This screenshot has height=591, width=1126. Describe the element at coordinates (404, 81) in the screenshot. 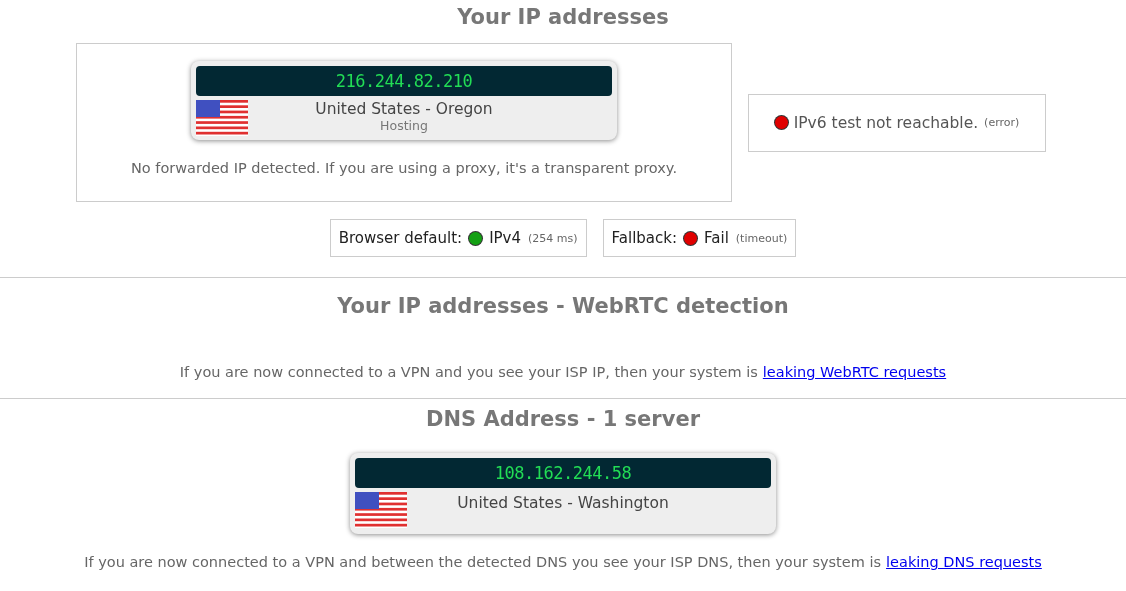

I see `ip-address: 216.244.82.210` at that location.